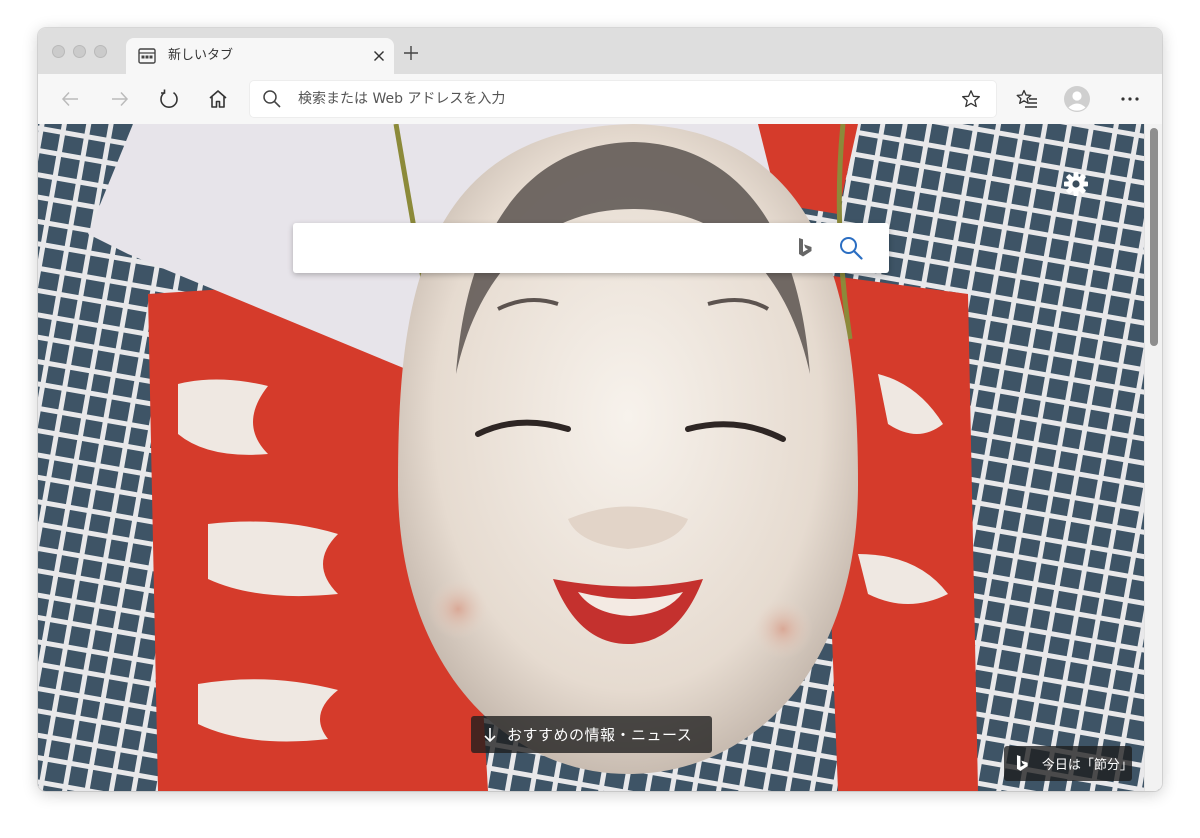 Image resolution: width=1200 pixels, height=838 pixels. I want to click on home-icon, so click(218, 99).